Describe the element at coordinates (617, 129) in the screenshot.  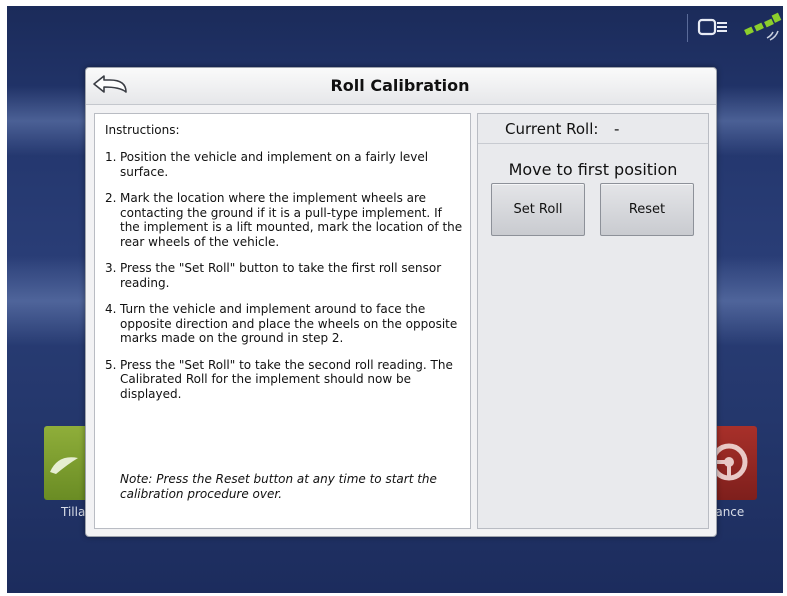
I see `current-roll-value: -` at that location.